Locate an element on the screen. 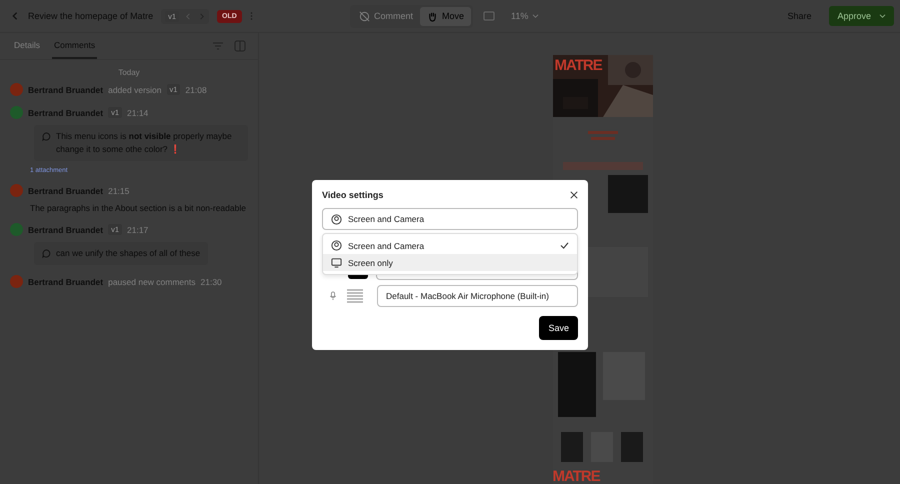 Image resolution: width=900 pixels, height=484 pixels. tab: Details is located at coordinates (27, 46).